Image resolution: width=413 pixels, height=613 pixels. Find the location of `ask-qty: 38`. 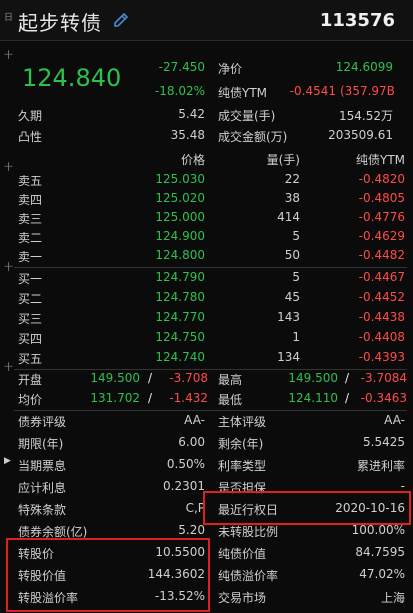

ask-qty: 38 is located at coordinates (292, 198).